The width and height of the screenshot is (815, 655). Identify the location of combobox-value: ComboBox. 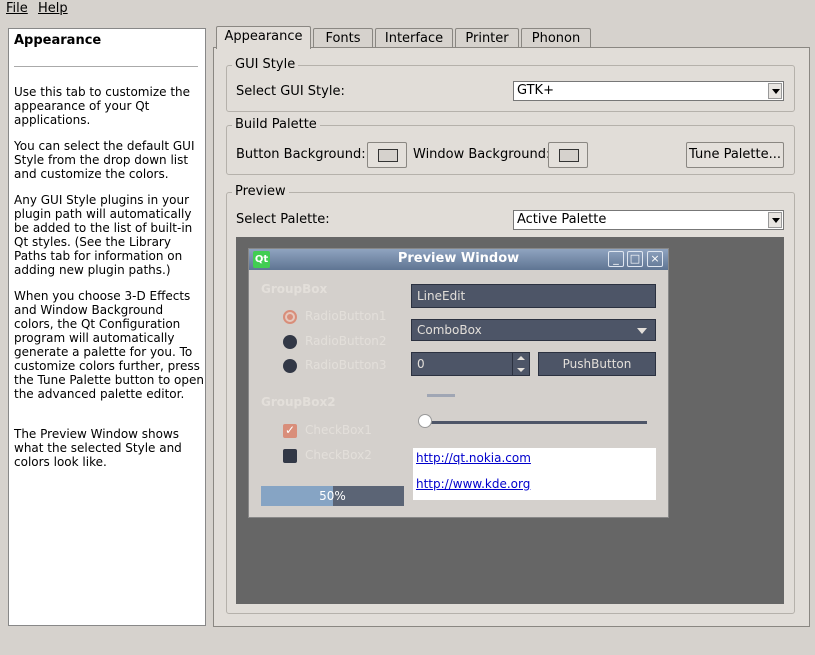
(449, 330).